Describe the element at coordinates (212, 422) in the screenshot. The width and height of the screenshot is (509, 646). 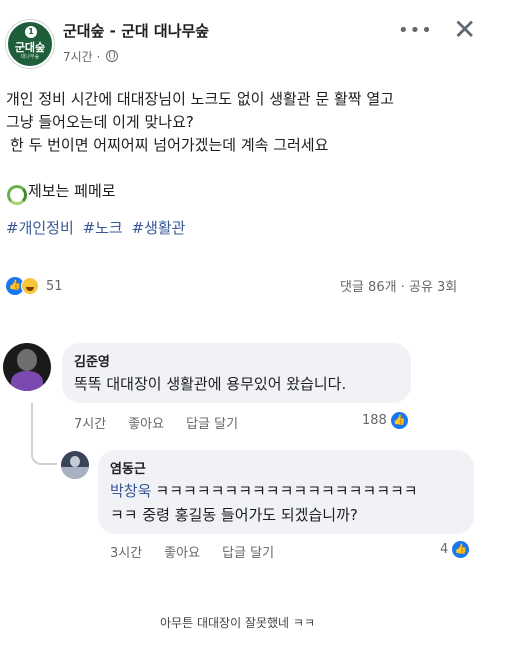
I see `comment-reply-button: 답글 달기` at that location.